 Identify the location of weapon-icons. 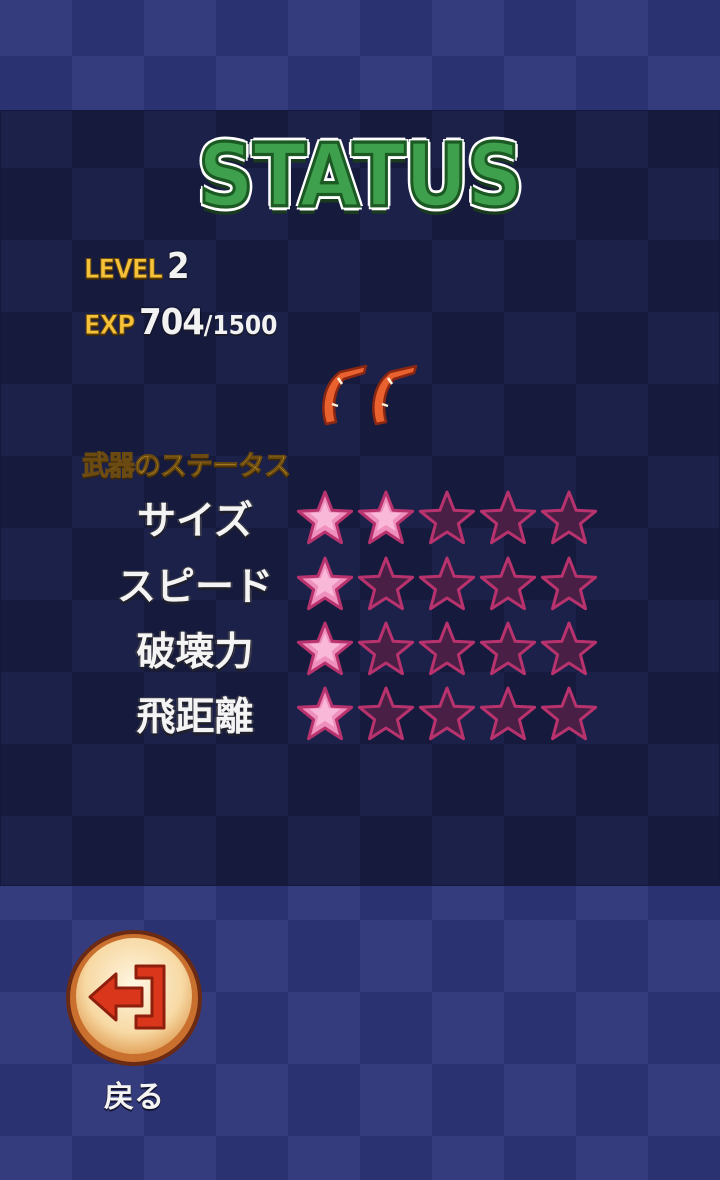
(370, 395).